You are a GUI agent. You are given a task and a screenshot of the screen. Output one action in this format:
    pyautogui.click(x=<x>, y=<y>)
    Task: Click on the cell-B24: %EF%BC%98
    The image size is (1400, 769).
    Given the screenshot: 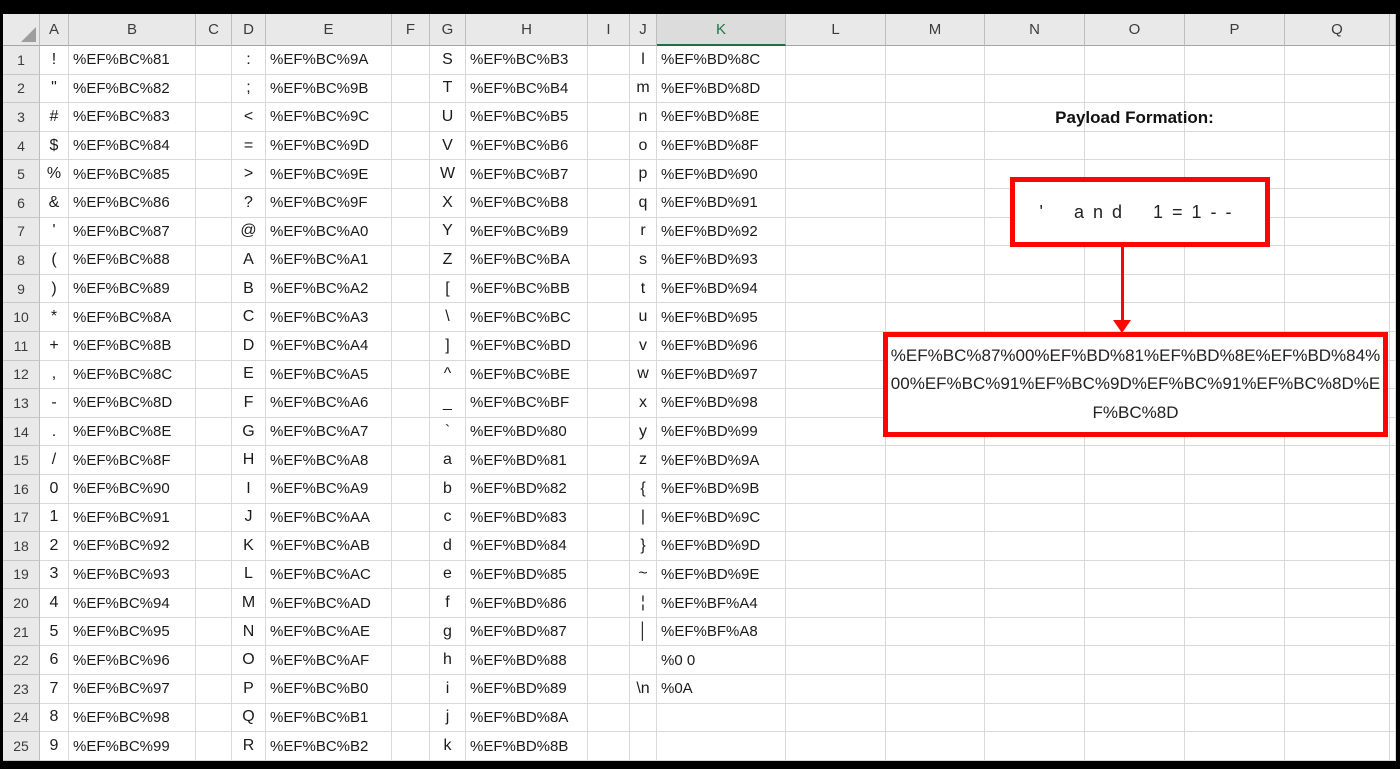 What is the action you would take?
    pyautogui.click(x=132, y=718)
    